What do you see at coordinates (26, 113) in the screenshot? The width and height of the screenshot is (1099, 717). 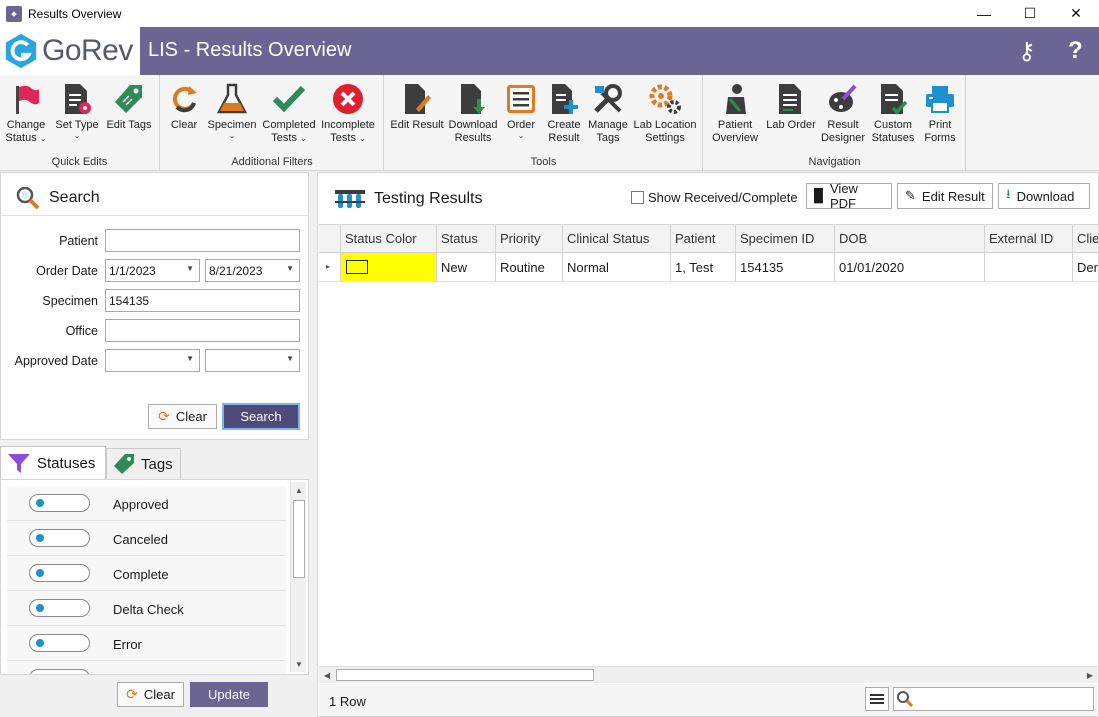 I see `change-status-button: Change Status ⌄` at bounding box center [26, 113].